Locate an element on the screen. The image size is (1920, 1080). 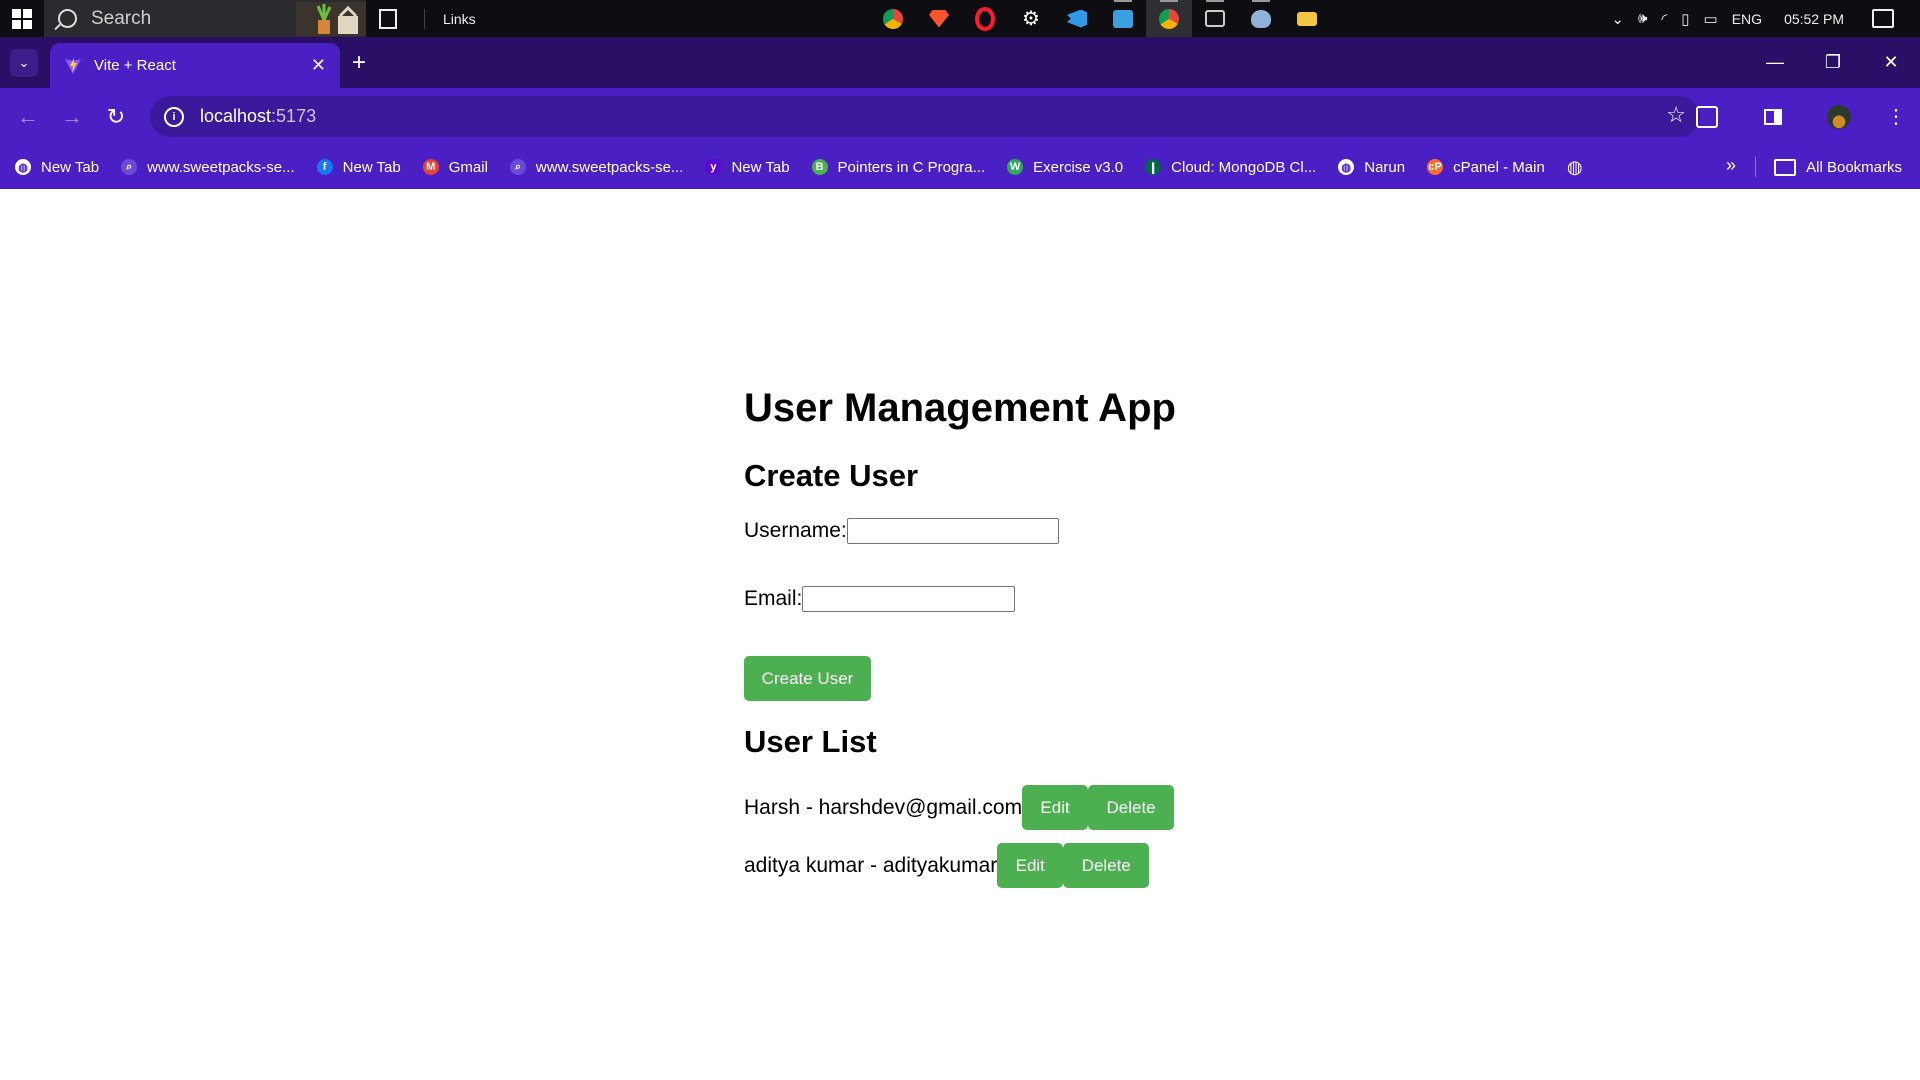
bookmark-item: f New Tab is located at coordinates (359, 167).